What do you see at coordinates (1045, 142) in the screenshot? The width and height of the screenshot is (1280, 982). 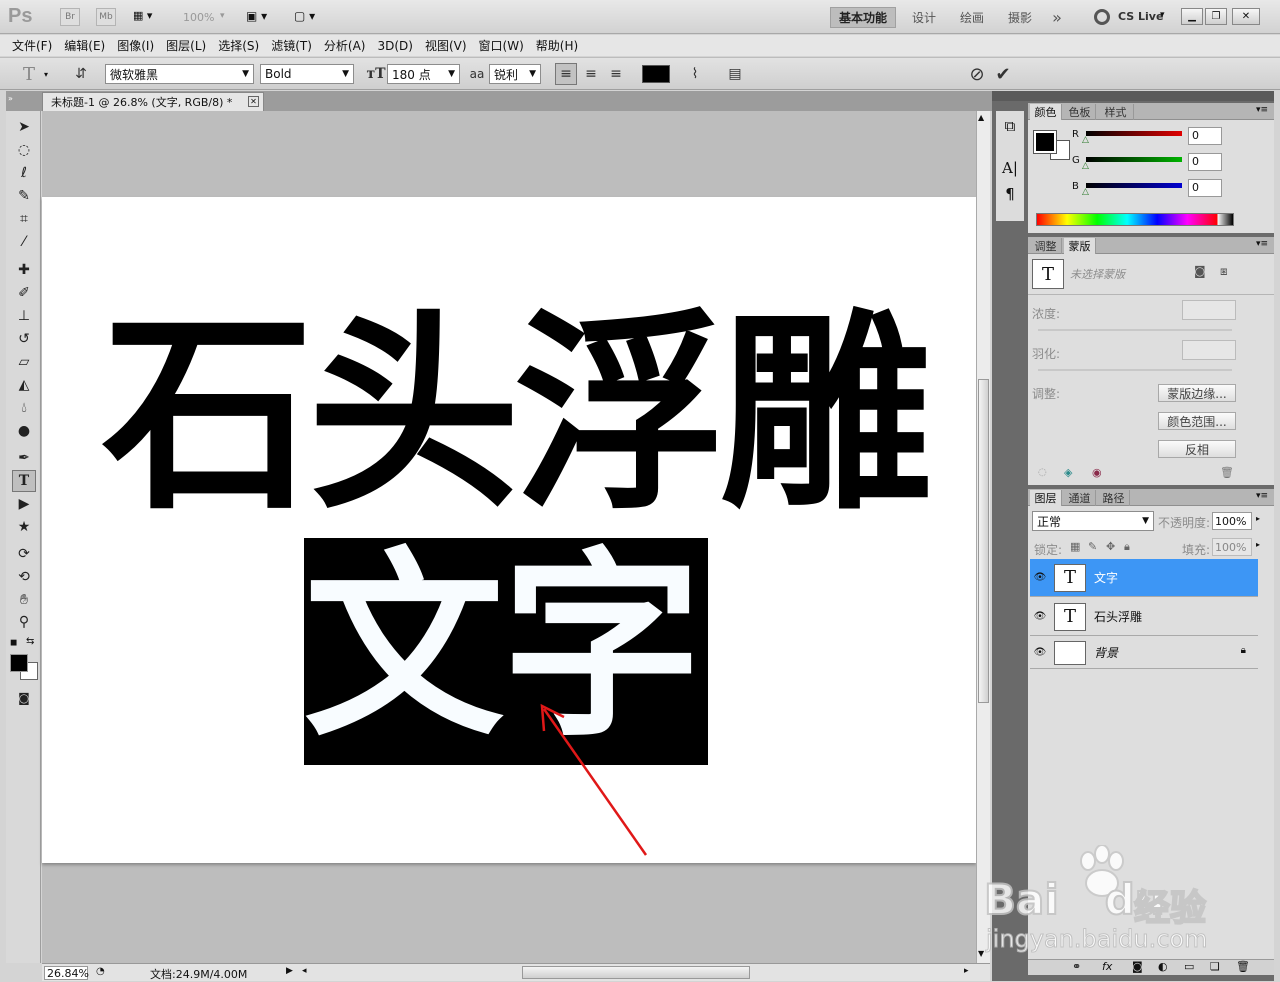 I see `foreground-swatch` at bounding box center [1045, 142].